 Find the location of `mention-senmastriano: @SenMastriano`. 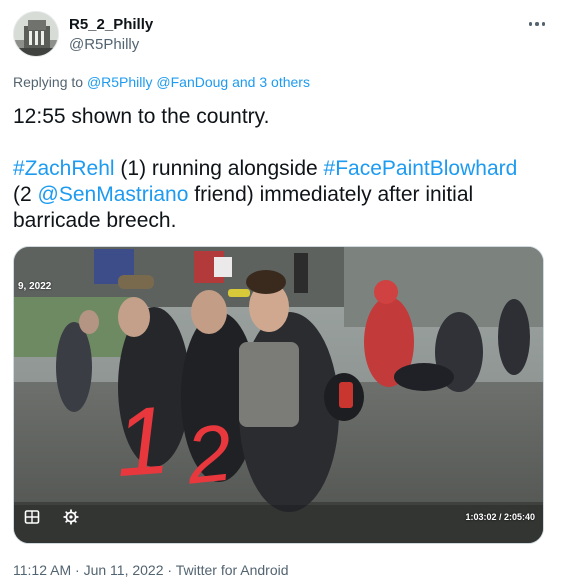

mention-senmastriano: @SenMastriano is located at coordinates (113, 194).